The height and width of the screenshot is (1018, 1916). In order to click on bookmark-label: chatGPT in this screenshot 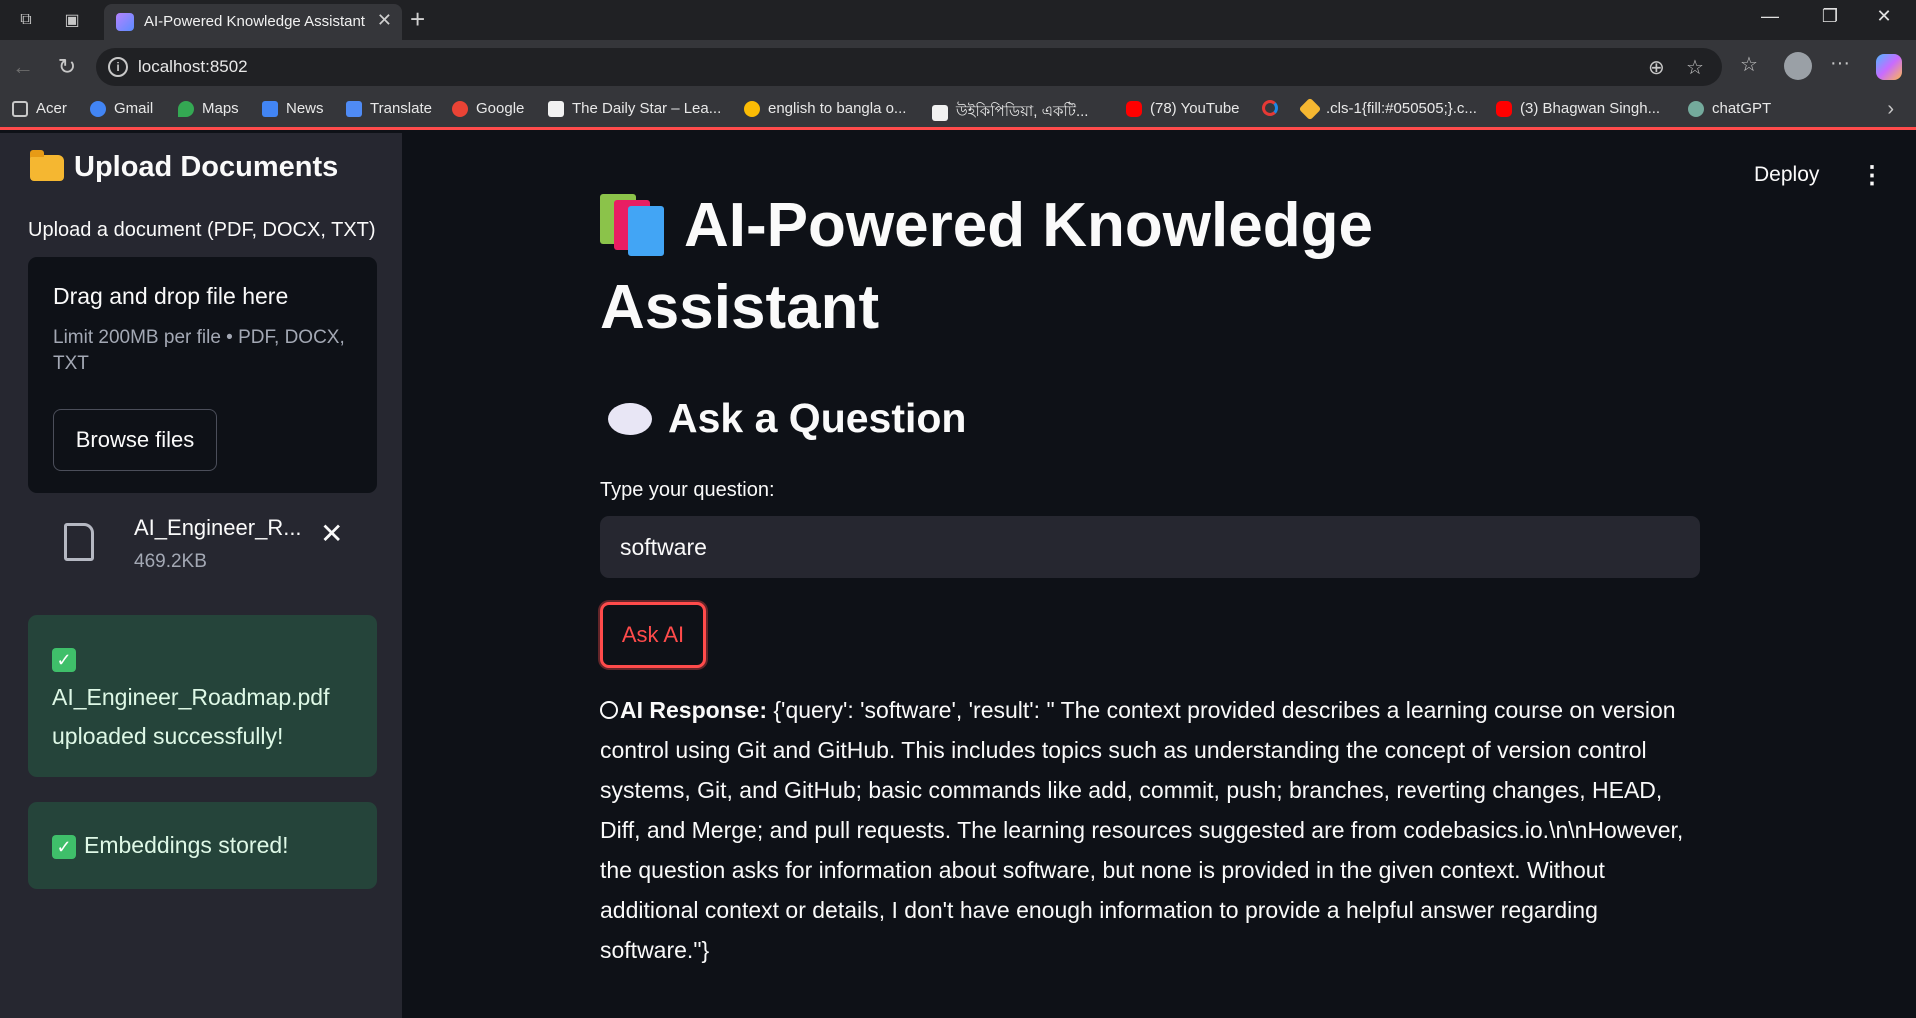, I will do `click(1742, 108)`.